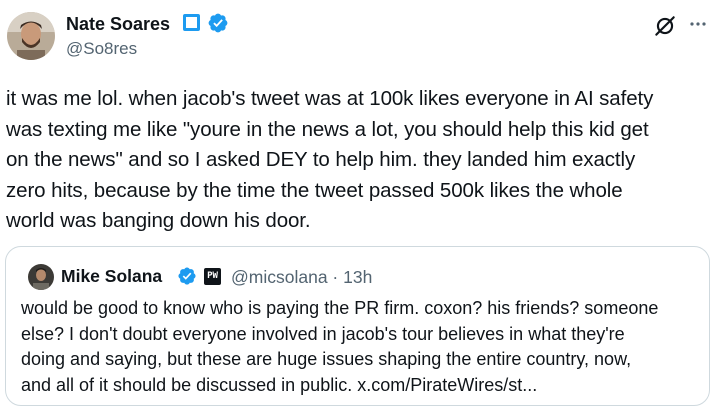 The height and width of the screenshot is (412, 717). What do you see at coordinates (31, 36) in the screenshot?
I see `author-avatar` at bounding box center [31, 36].